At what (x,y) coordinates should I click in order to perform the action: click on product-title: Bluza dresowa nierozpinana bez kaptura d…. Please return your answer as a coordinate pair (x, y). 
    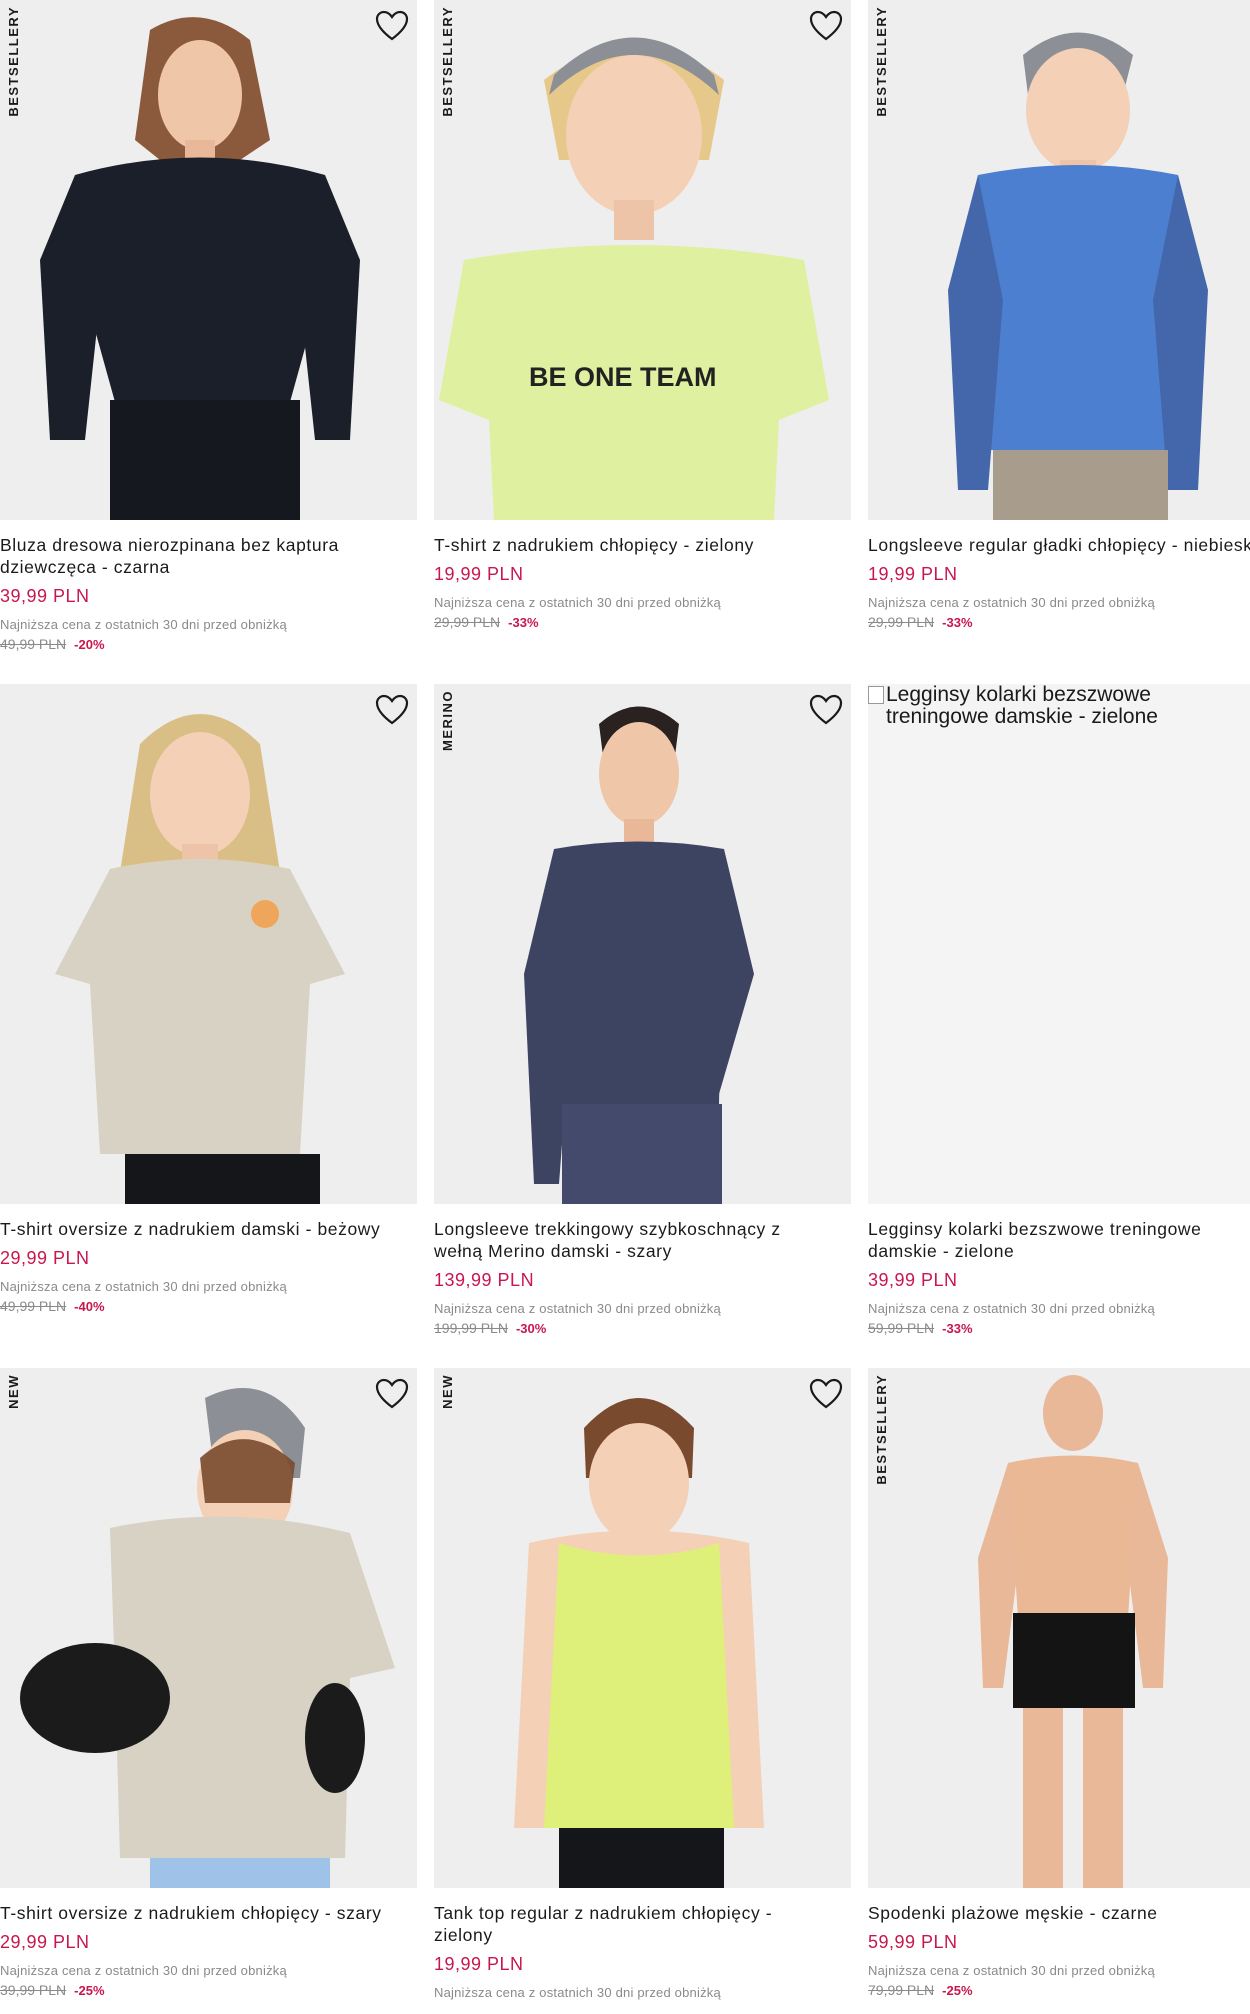
    Looking at the image, I should click on (200, 556).